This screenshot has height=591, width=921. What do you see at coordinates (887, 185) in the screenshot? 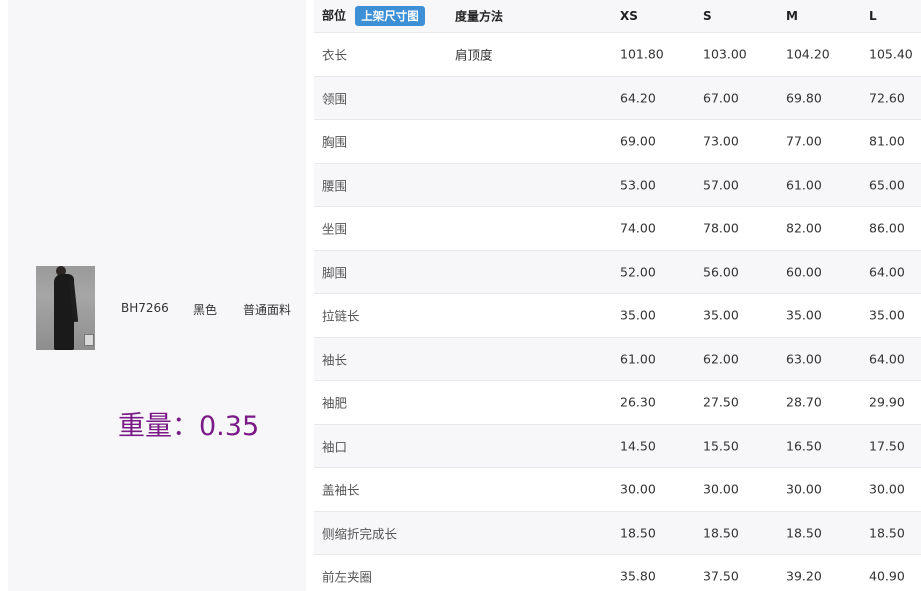
I see `row-size-value: 65.00` at bounding box center [887, 185].